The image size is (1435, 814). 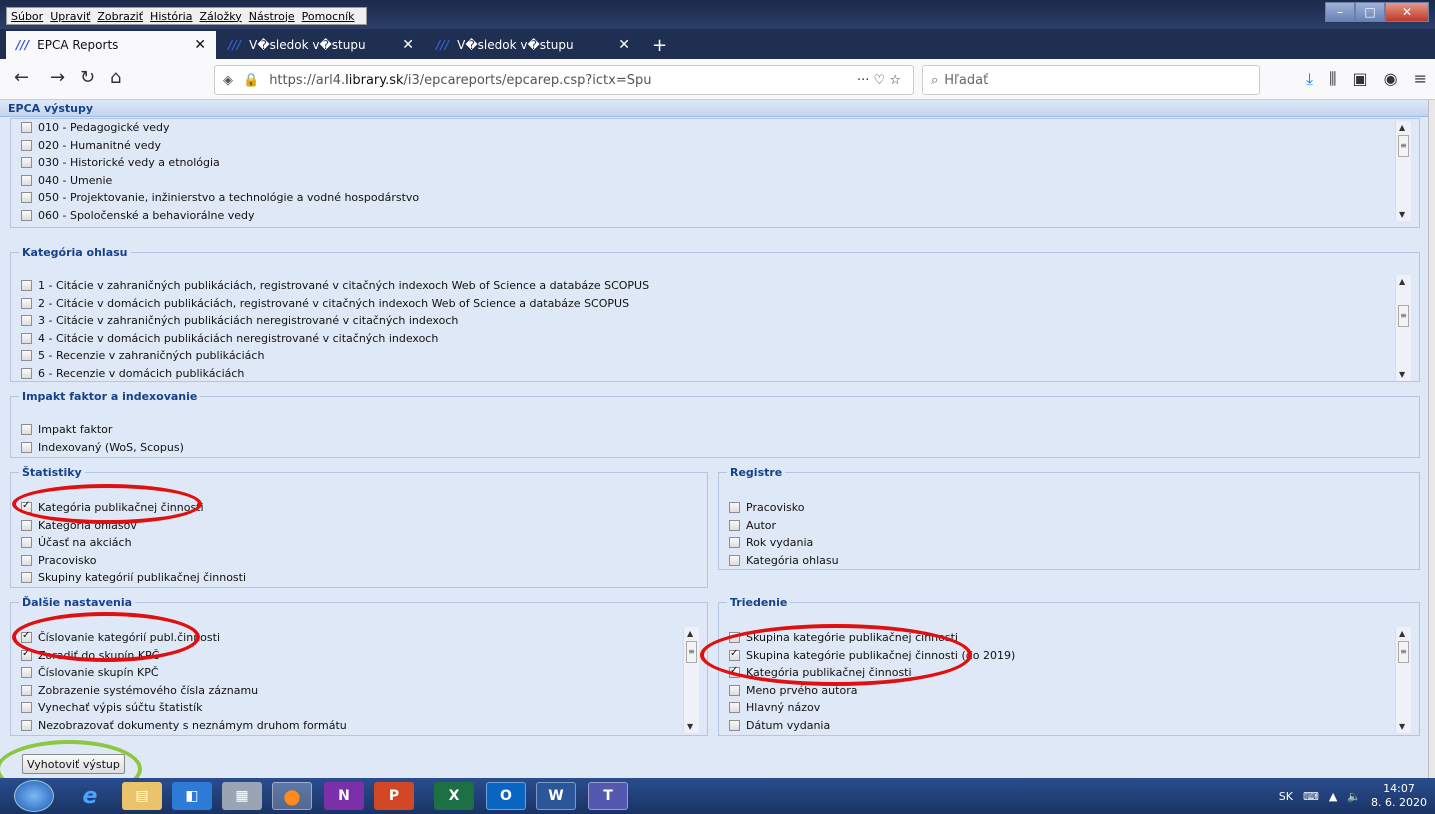 What do you see at coordinates (102, 448) in the screenshot?
I see `list-item: Indexovaný (WoS, Scopus)` at bounding box center [102, 448].